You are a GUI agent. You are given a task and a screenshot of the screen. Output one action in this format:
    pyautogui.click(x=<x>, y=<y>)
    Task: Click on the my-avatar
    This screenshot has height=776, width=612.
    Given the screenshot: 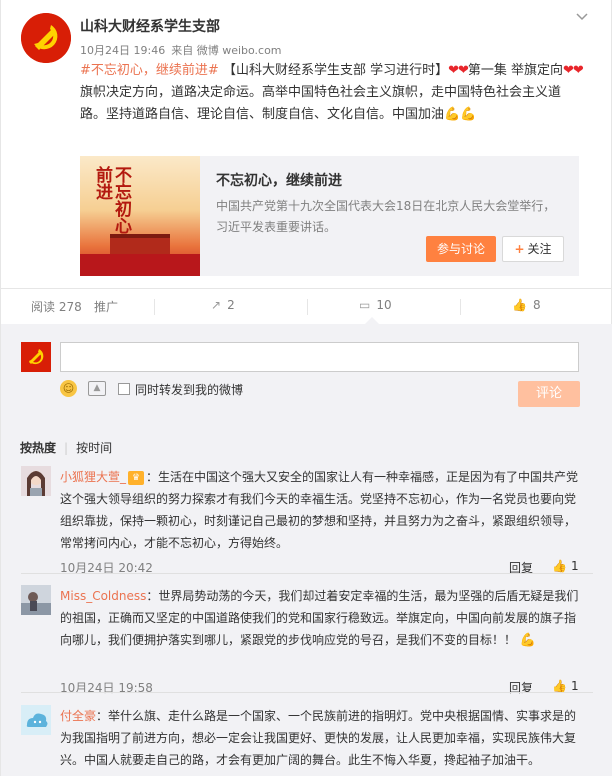 What is the action you would take?
    pyautogui.click(x=36, y=357)
    